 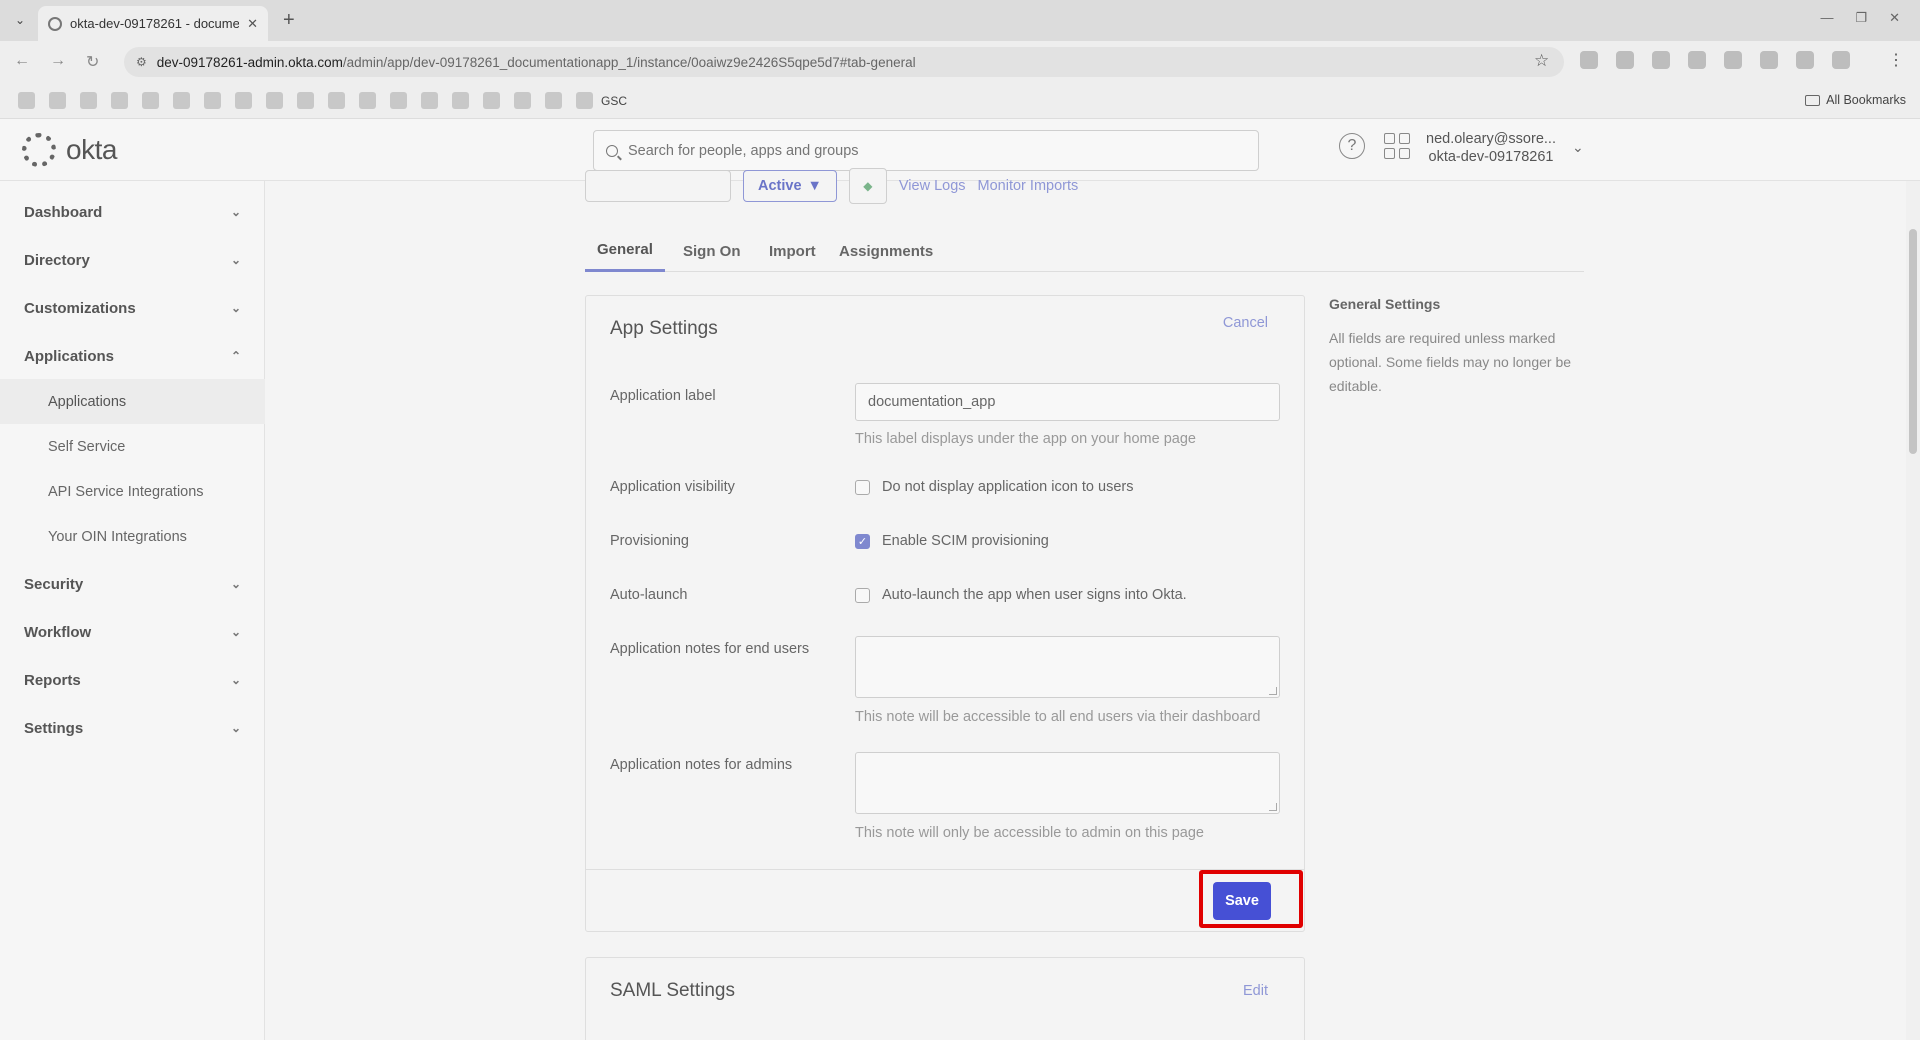 I want to click on gsc-icon, so click(x=584, y=100).